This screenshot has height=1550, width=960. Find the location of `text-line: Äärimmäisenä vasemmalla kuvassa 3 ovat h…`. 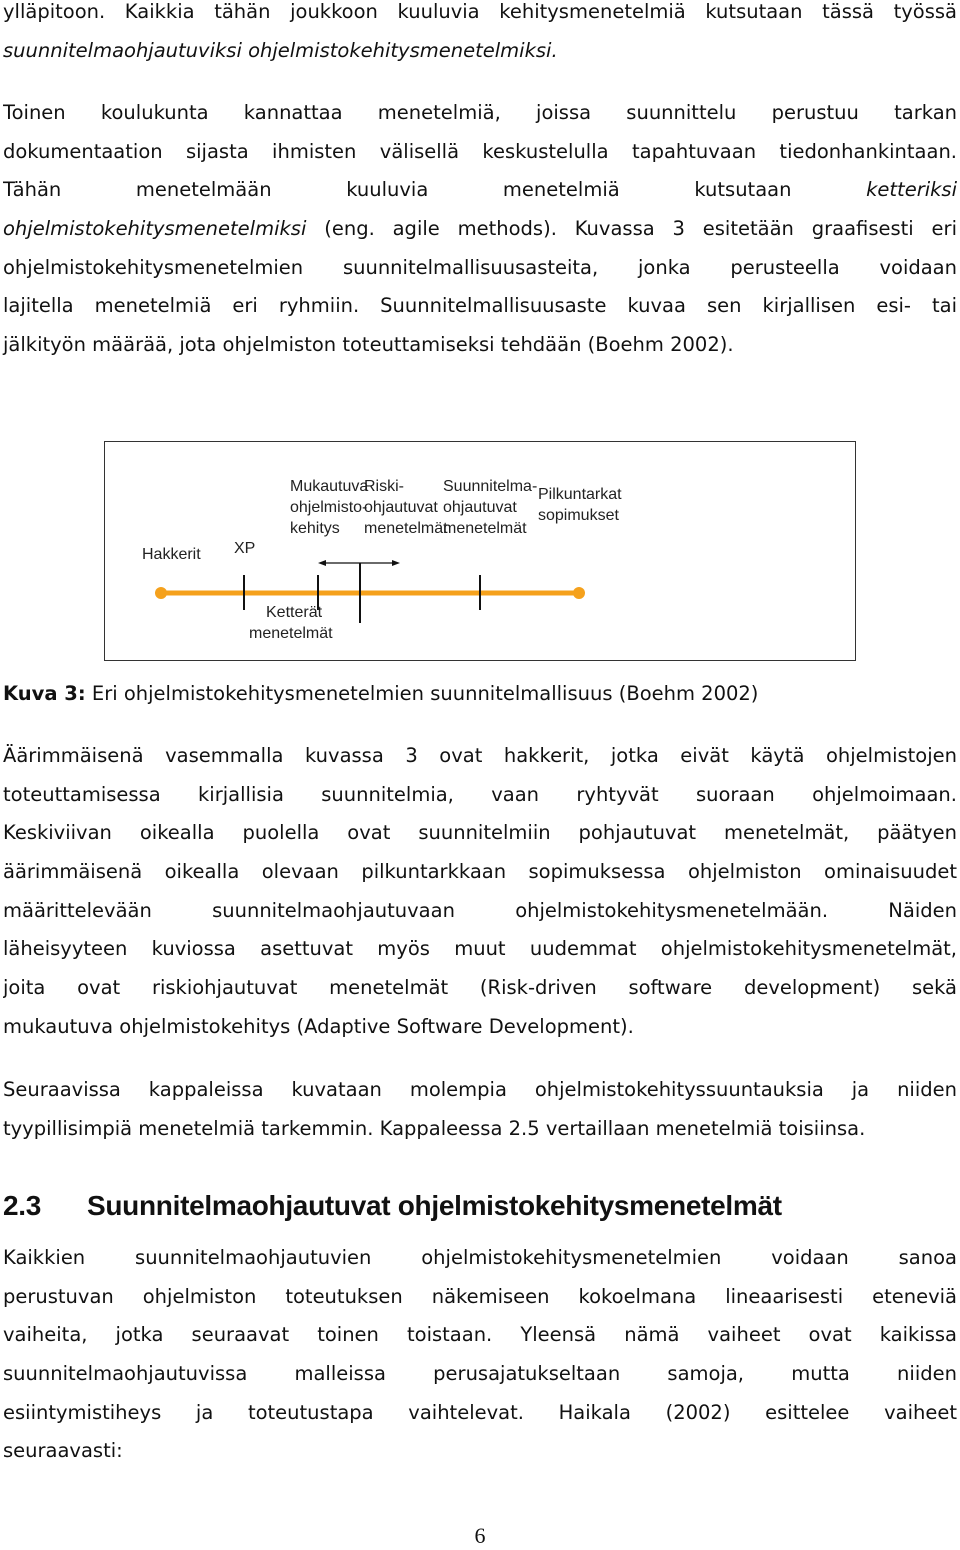

text-line: Äärimmäisenä vasemmalla kuvassa 3 ovat h… is located at coordinates (480, 755).